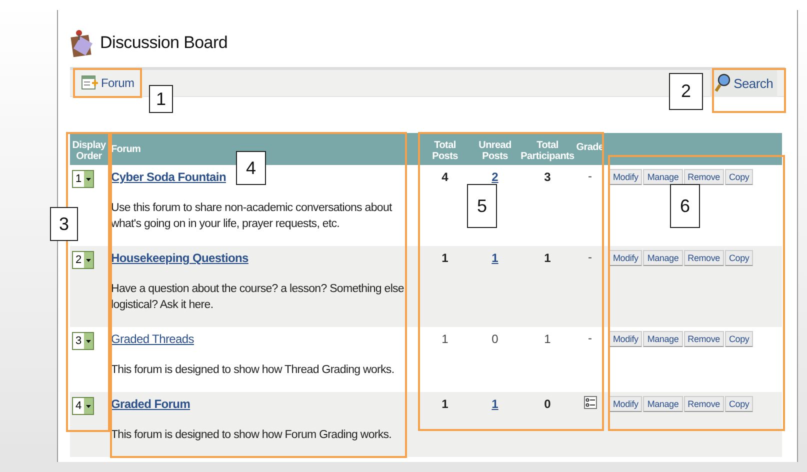 This screenshot has height=472, width=807. I want to click on order-dropdown: 3, so click(83, 341).